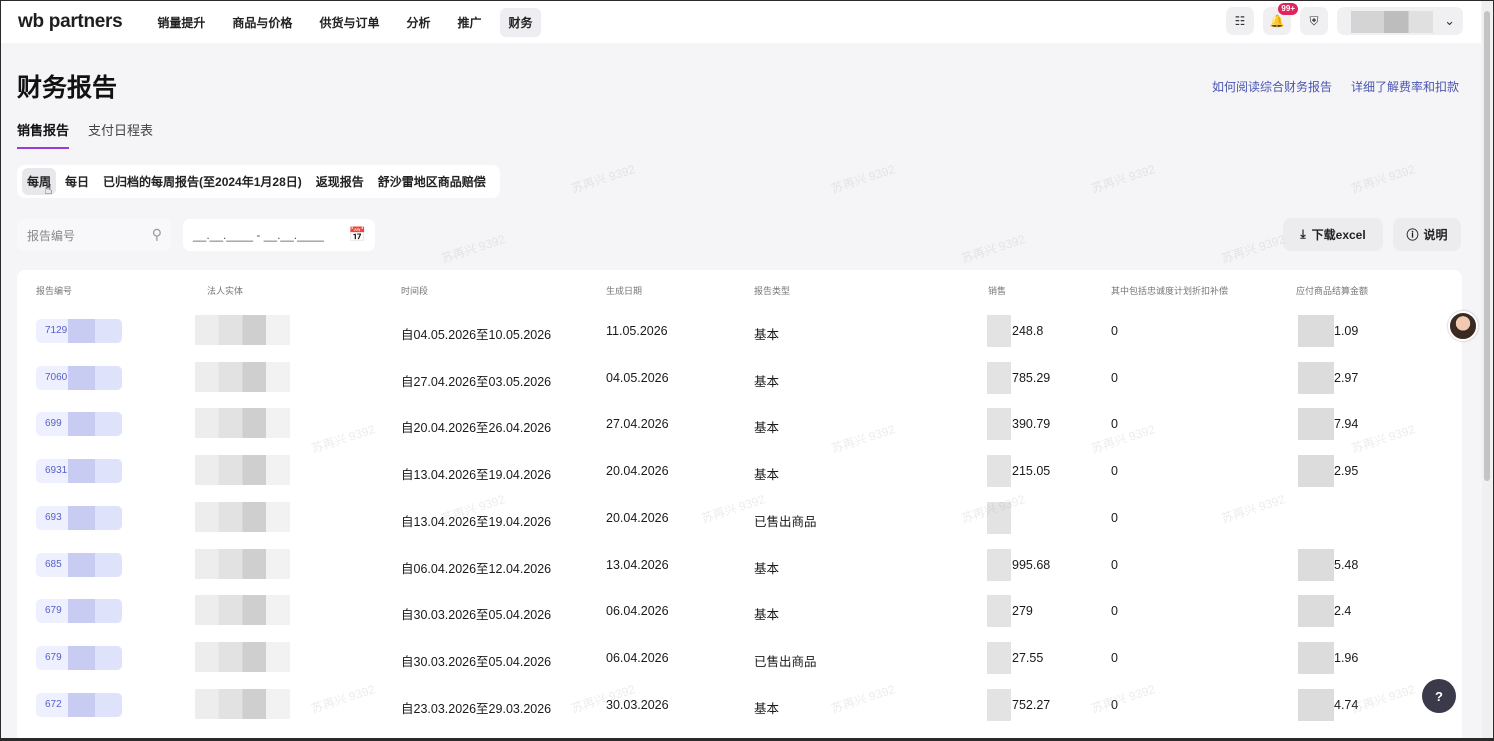 The image size is (1494, 741). I want to click on nav-item-sales-growth: 销量提升, so click(181, 22).